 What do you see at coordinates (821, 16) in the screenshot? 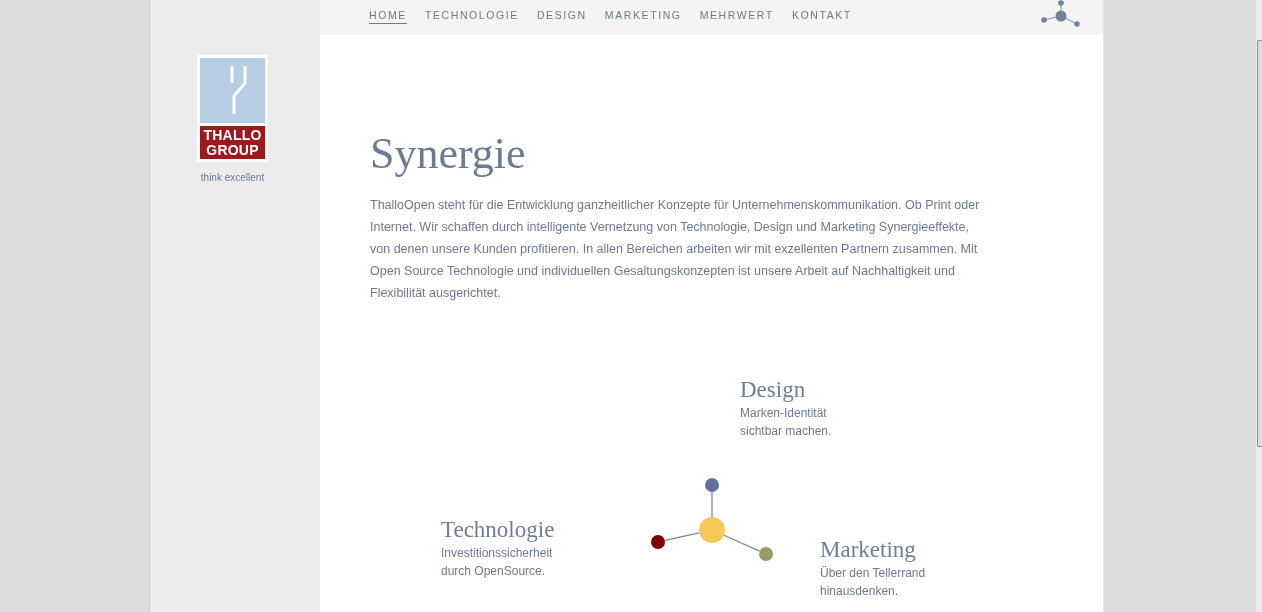
I see `nav-link: KONTAKT` at bounding box center [821, 16].